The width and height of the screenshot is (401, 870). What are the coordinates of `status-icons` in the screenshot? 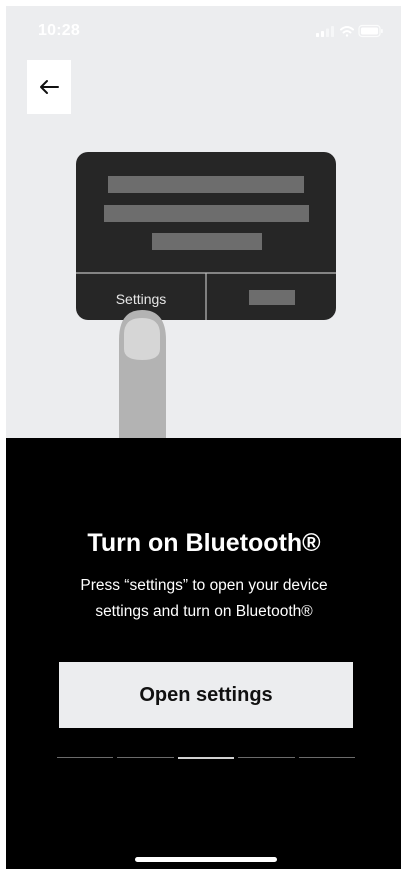 It's located at (349, 31).